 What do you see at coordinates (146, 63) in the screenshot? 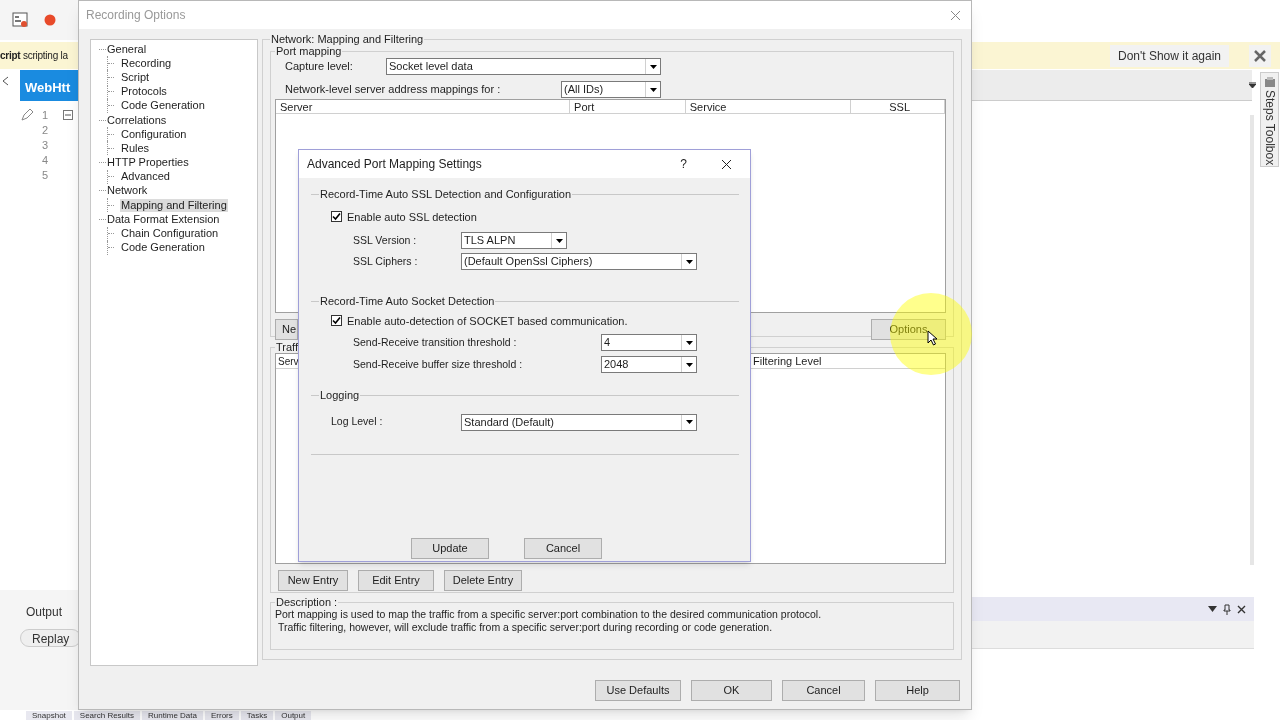
I see `tree-item: Recording` at bounding box center [146, 63].